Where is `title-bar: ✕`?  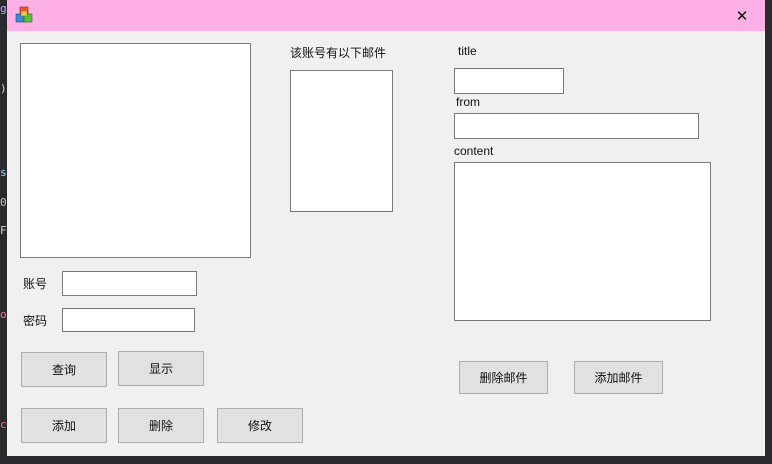
title-bar: ✕ is located at coordinates (386, 15).